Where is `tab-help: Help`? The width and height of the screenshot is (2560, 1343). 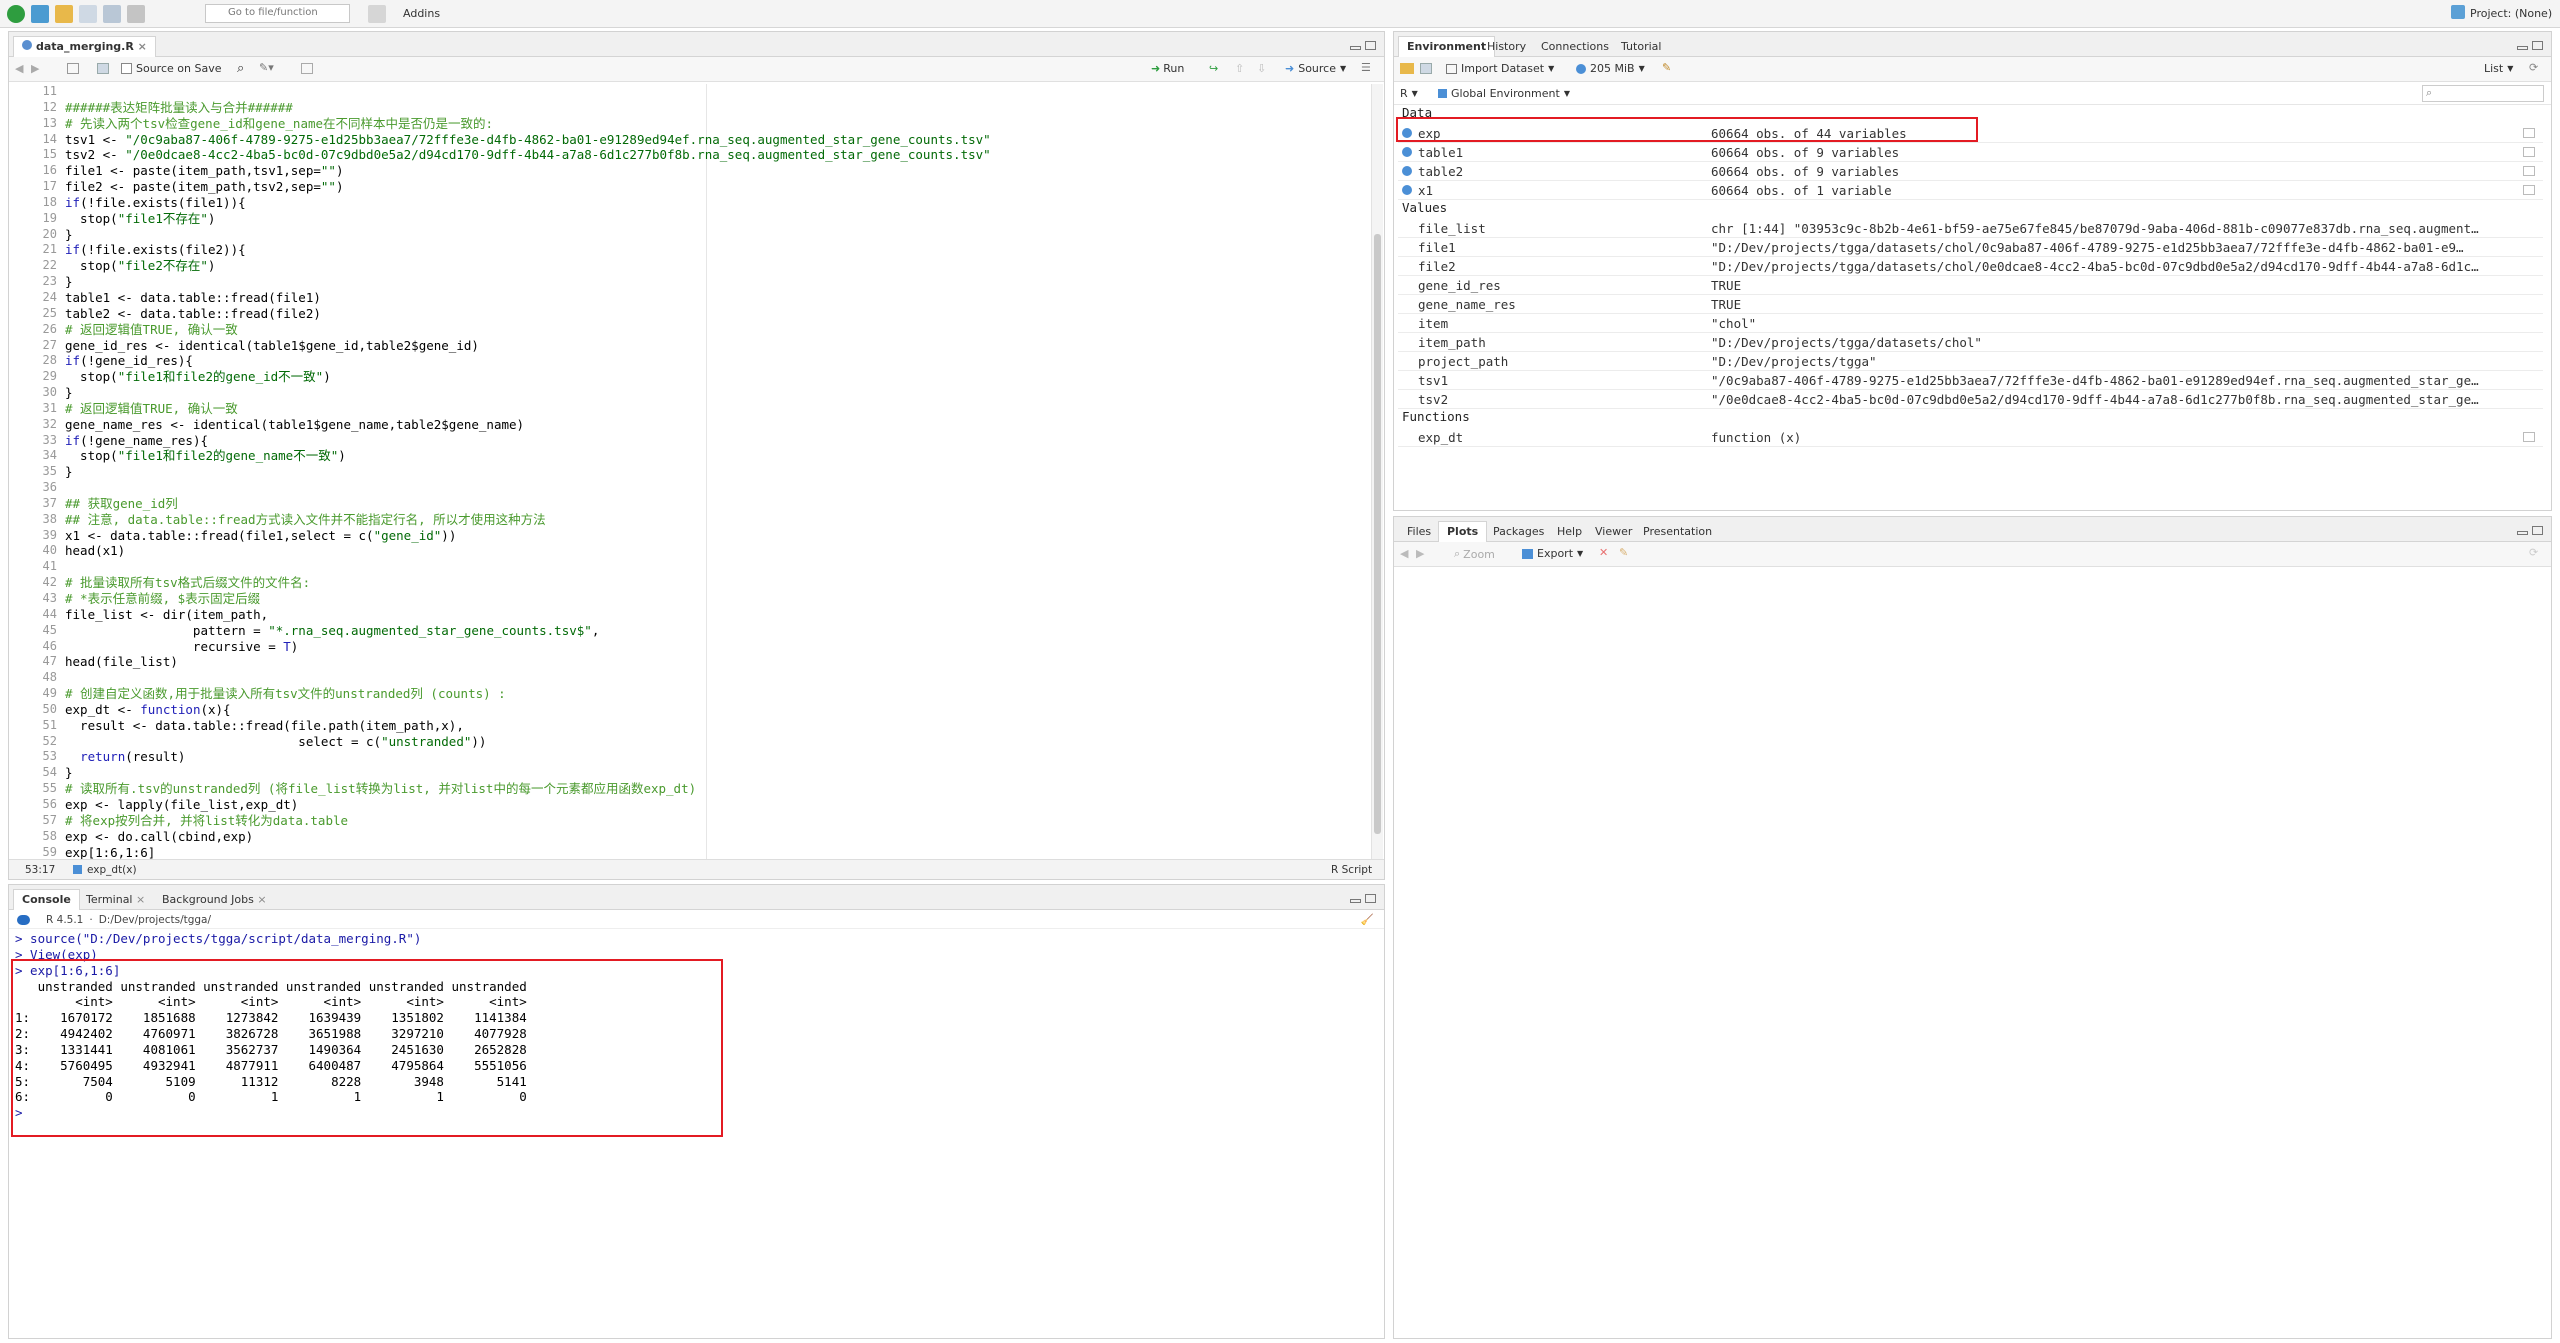
tab-help: Help is located at coordinates (1569, 531).